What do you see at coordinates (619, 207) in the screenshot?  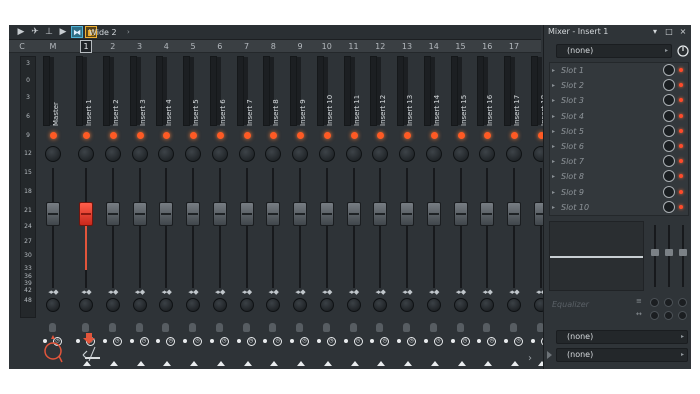 I see `effect-slot-10: ▸ Slot 10` at bounding box center [619, 207].